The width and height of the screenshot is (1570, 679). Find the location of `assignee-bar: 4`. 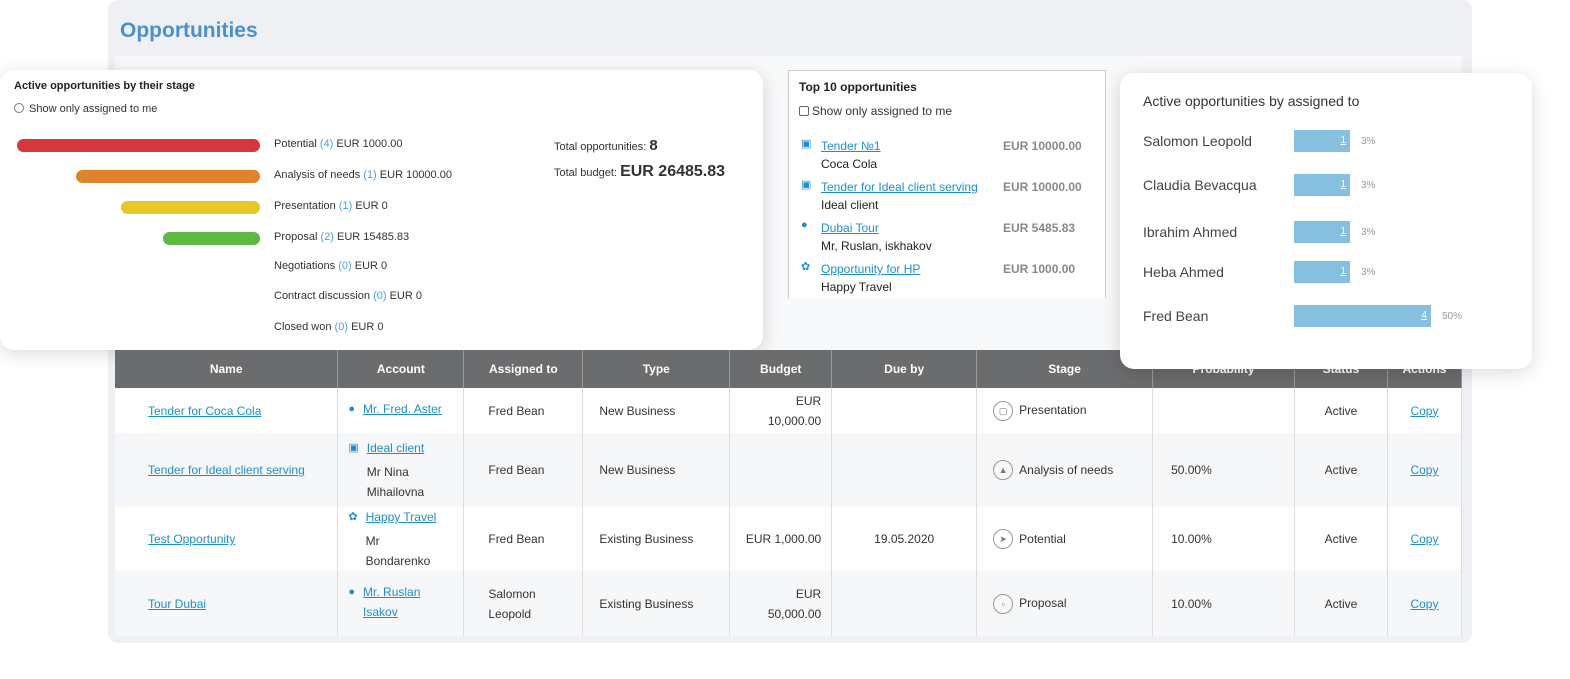

assignee-bar: 4 is located at coordinates (1362, 316).